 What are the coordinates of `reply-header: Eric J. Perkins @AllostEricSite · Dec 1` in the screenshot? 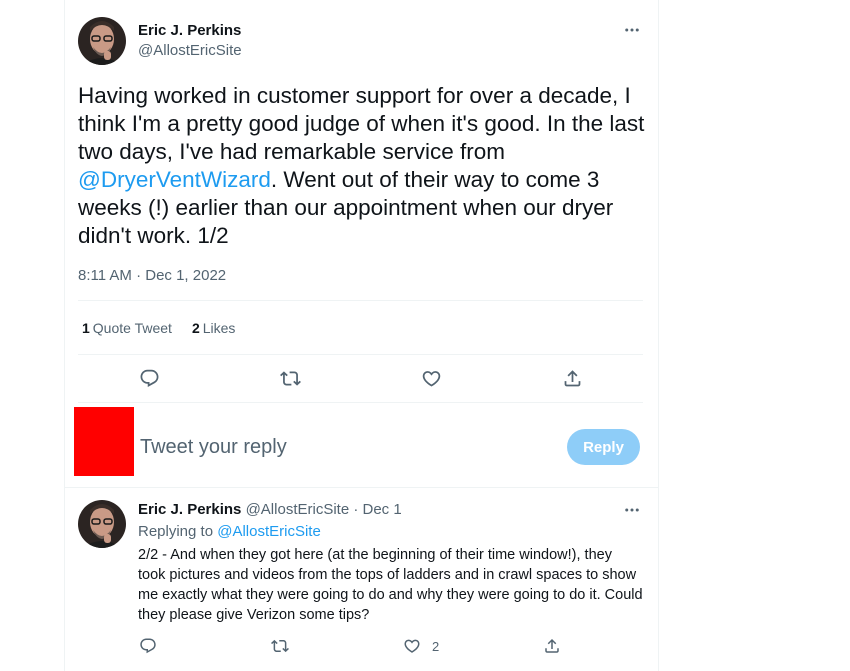 It's located at (270, 509).